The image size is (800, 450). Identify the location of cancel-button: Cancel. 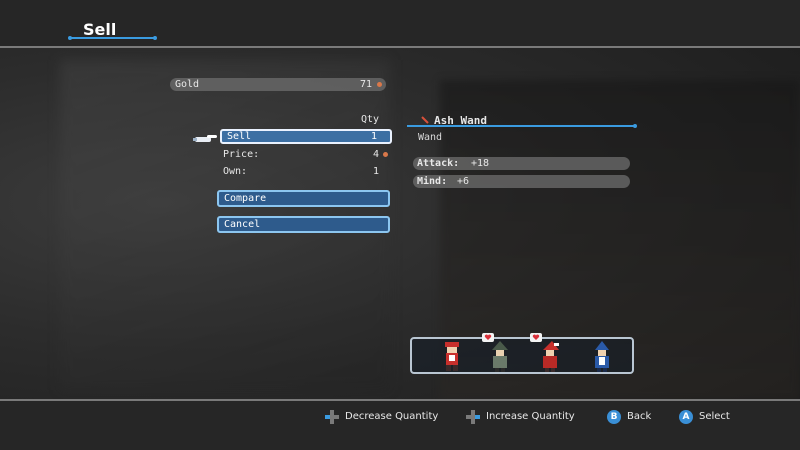
(303, 224).